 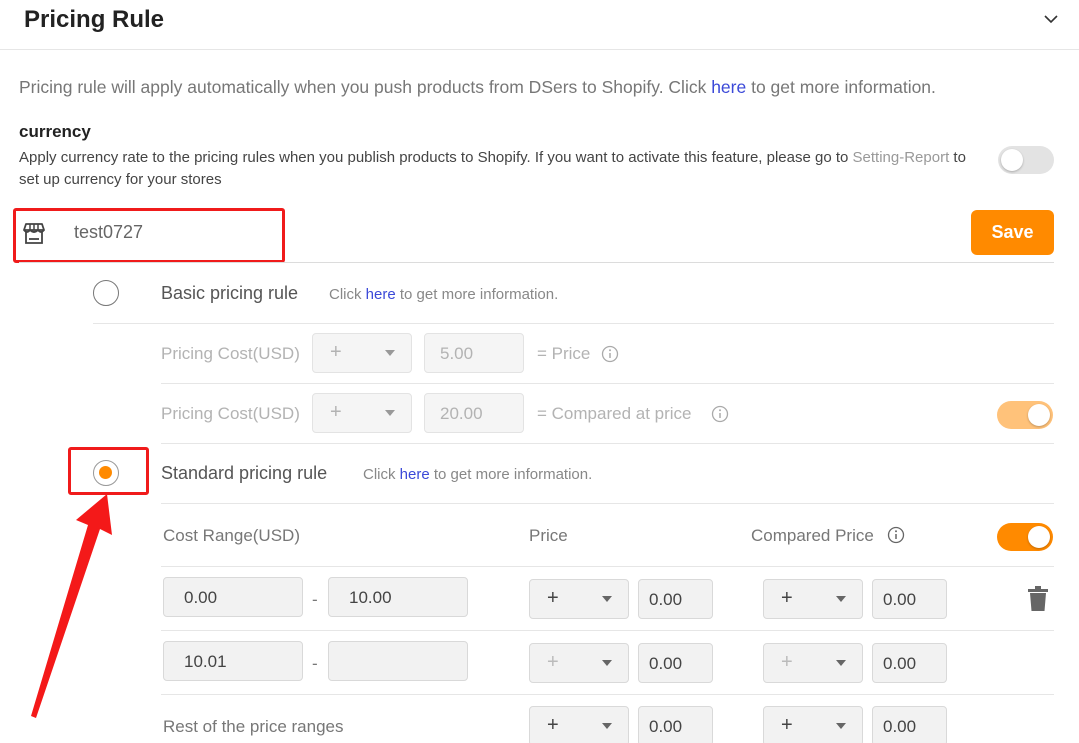 I want to click on compared-price-header: Compared Price, so click(x=812, y=535).